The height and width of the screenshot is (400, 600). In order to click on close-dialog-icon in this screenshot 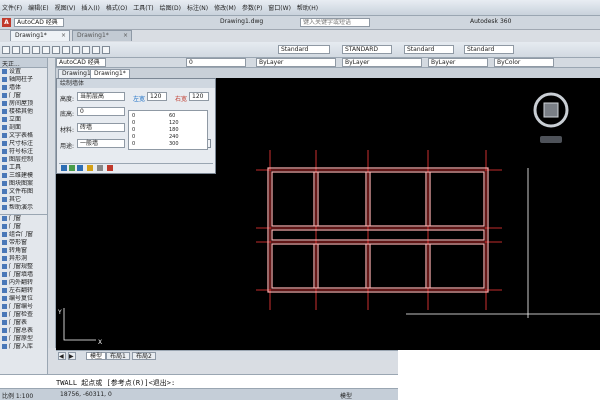, I will do `click(110, 168)`.